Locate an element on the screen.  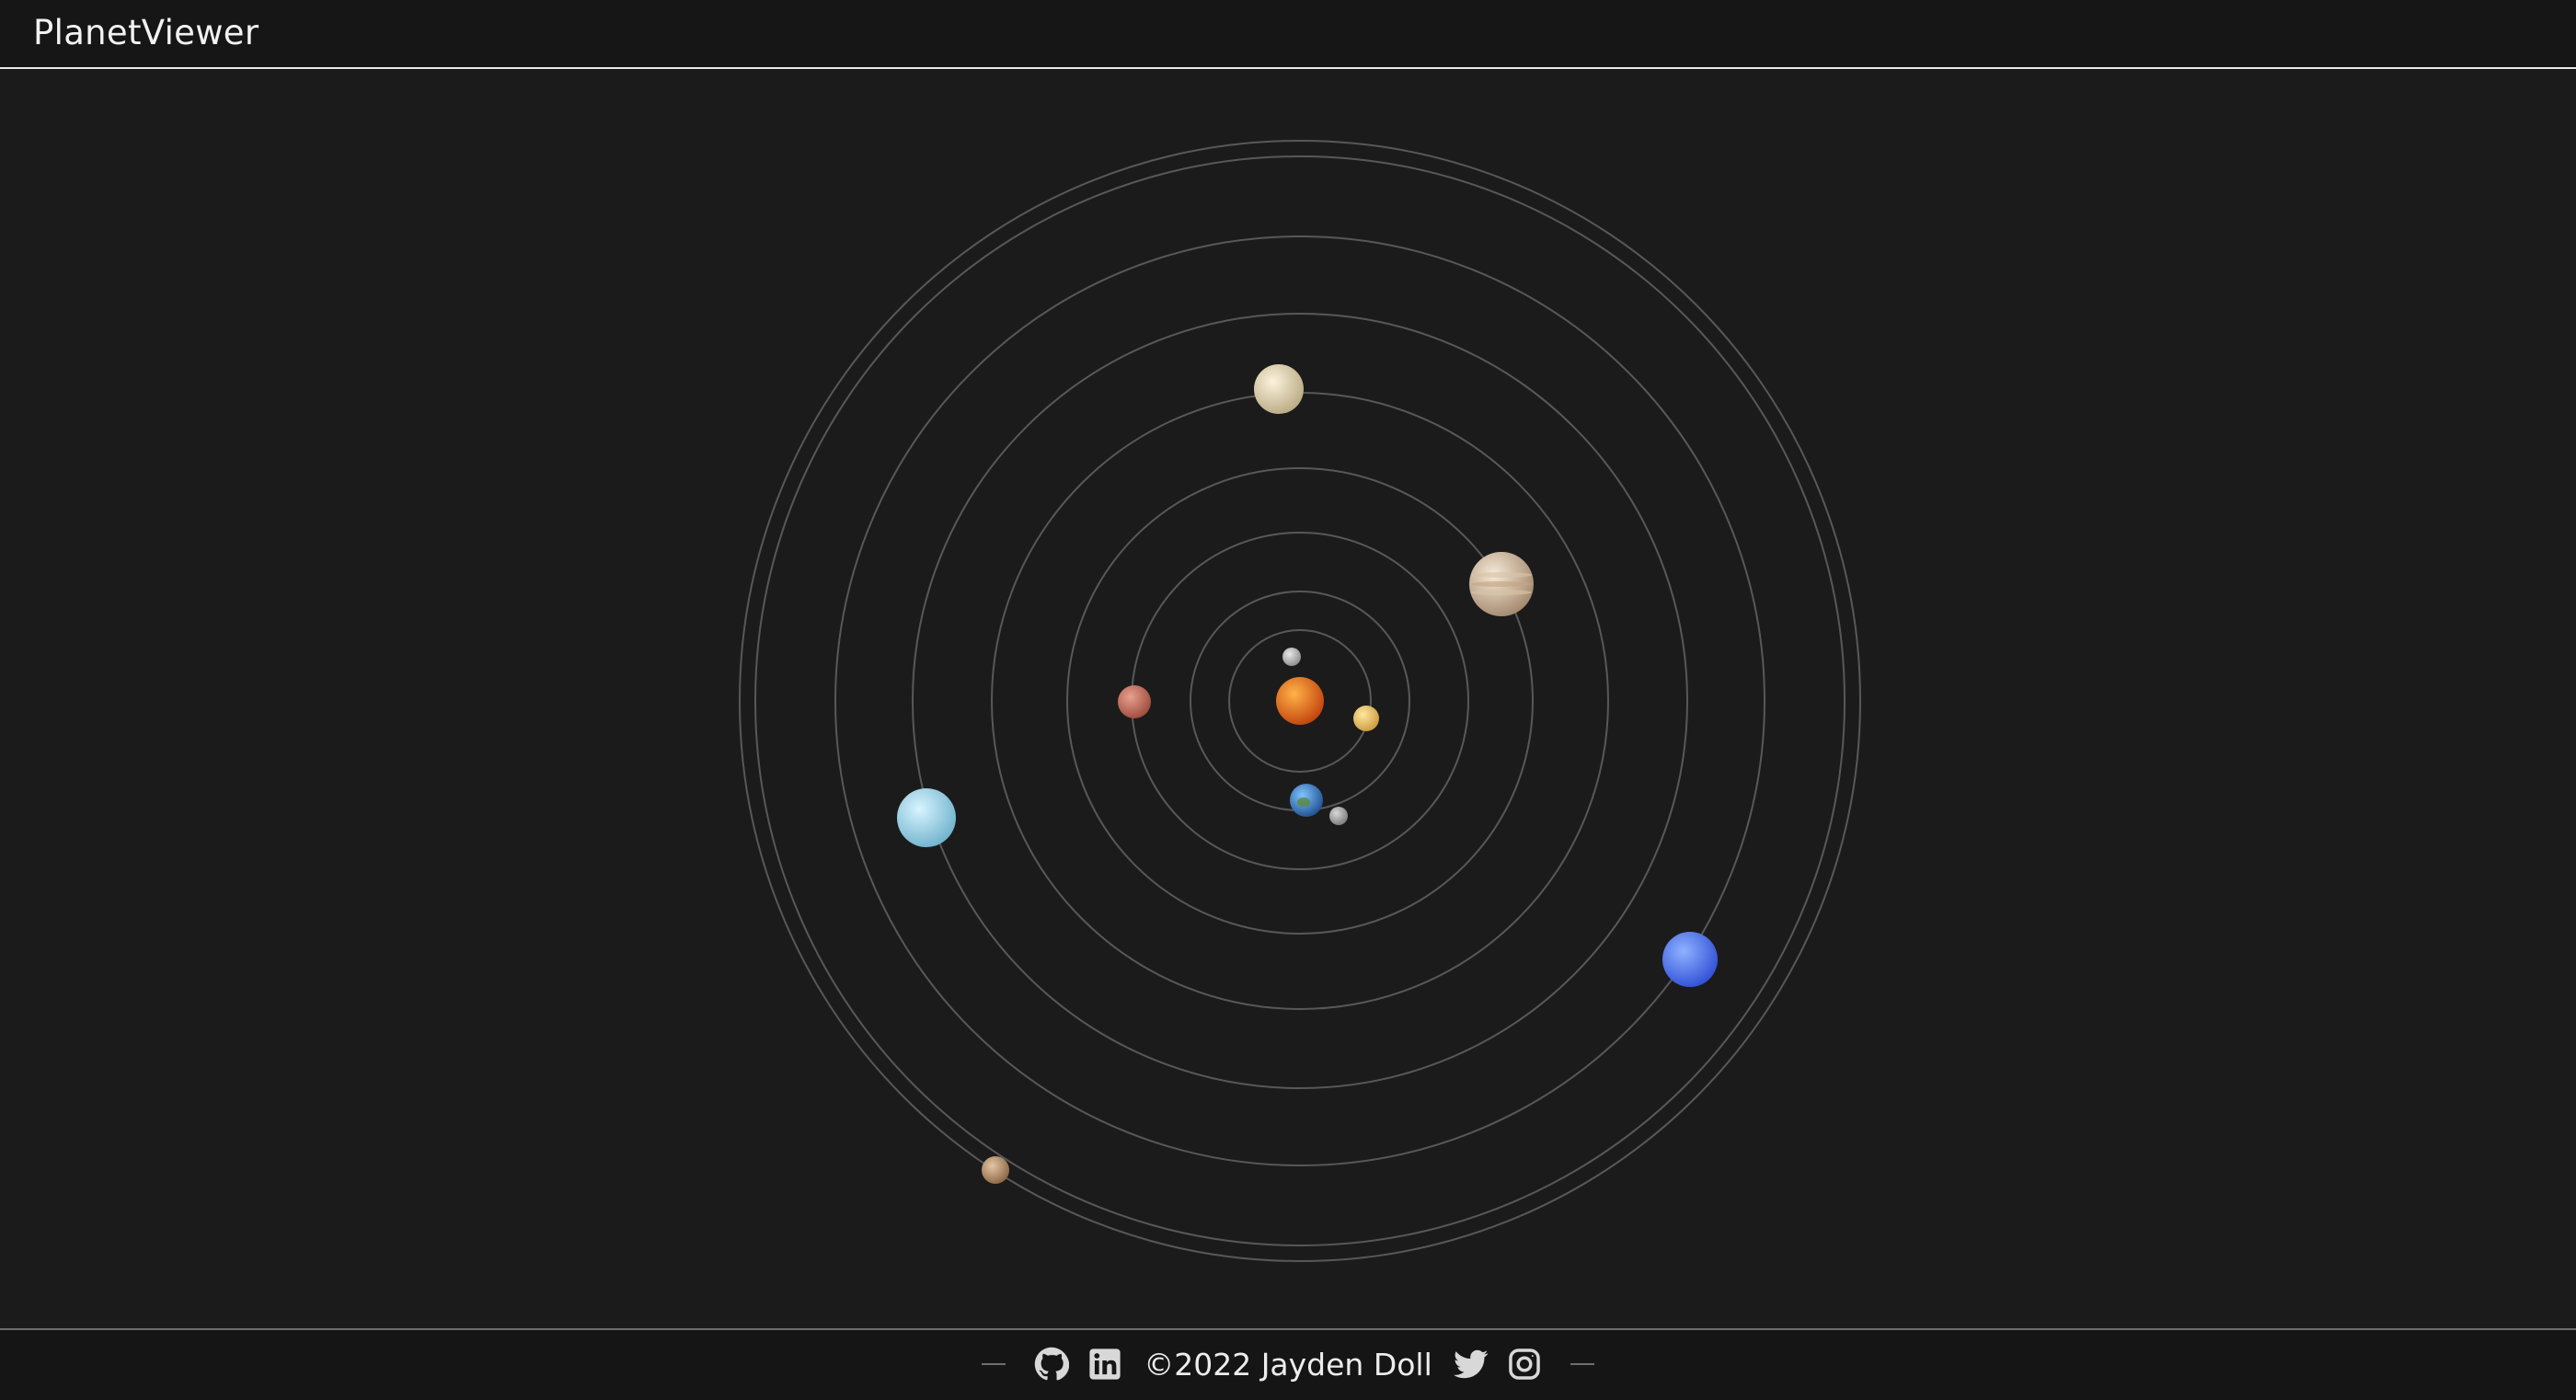
saturn-planet is located at coordinates (1279, 389).